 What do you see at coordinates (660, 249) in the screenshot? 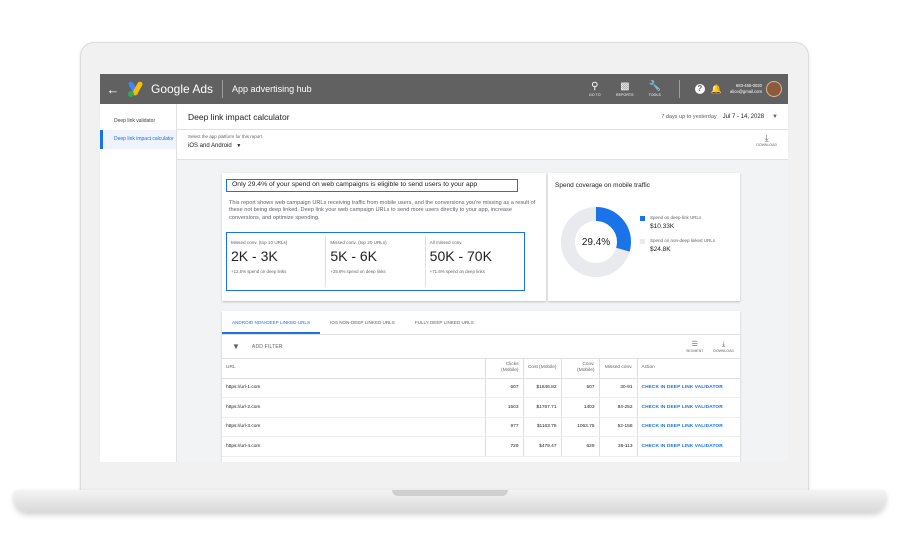
I see `legend-value: $24.8K` at bounding box center [660, 249].